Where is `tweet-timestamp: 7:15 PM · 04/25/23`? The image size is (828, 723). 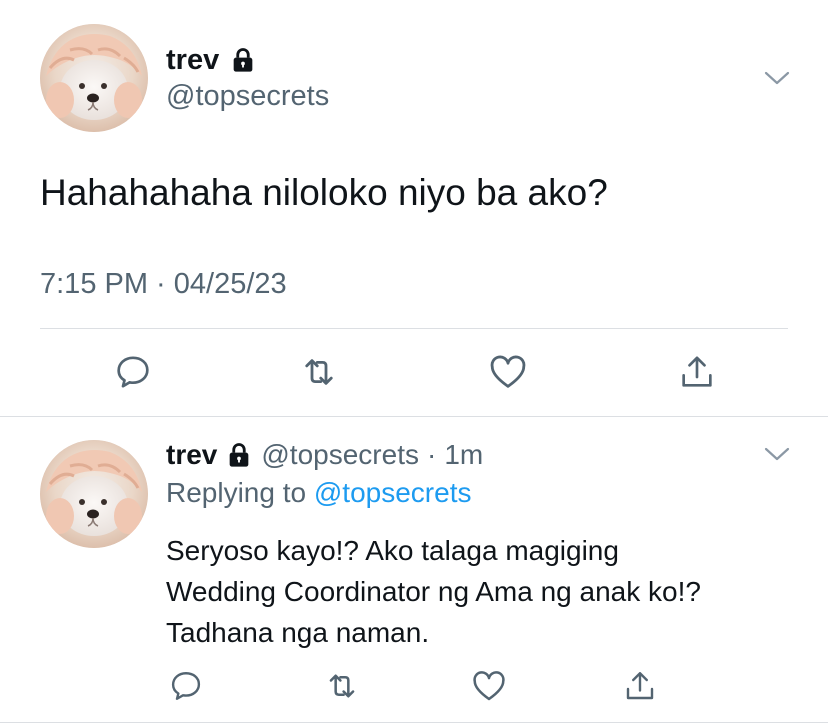
tweet-timestamp: 7:15 PM · 04/25/23 is located at coordinates (163, 284).